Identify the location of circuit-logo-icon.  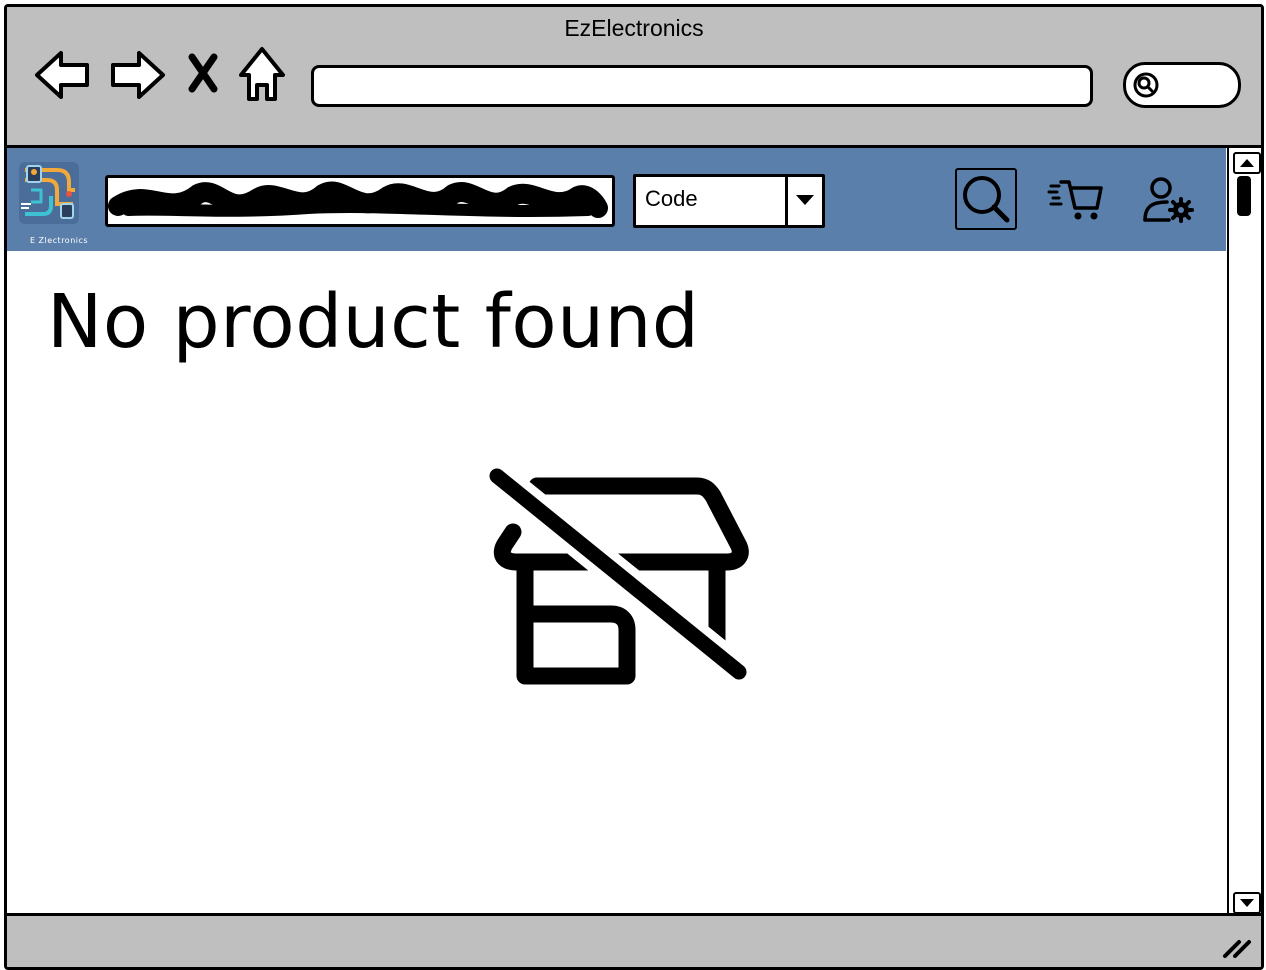
(49, 193).